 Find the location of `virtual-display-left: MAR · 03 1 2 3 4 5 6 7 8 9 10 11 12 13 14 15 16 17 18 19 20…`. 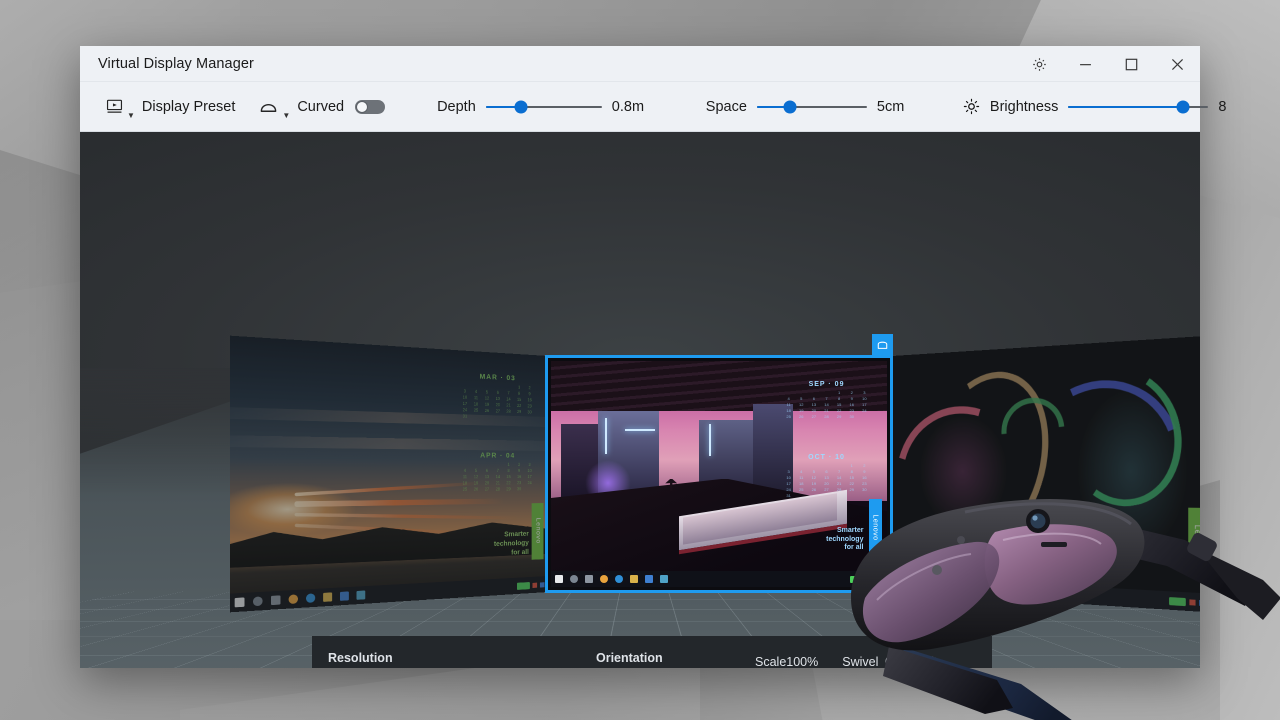

virtual-display-left: MAR · 03 1 2 3 4 5 6 7 8 9 10 11 12 13 14 15 16 17 18 19 20… is located at coordinates (388, 474).